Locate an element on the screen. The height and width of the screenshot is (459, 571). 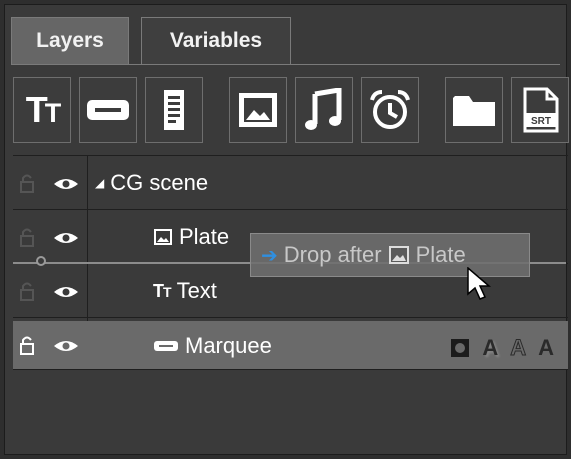
layer-flags: A A A is located at coordinates (502, 348).